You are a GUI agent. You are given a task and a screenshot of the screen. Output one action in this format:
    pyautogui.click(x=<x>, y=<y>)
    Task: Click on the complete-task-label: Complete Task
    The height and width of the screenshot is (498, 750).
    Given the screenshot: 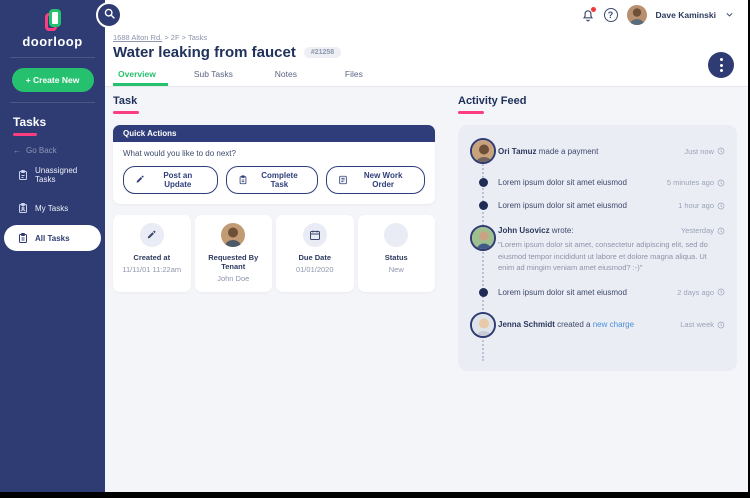 What is the action you would take?
    pyautogui.click(x=279, y=180)
    